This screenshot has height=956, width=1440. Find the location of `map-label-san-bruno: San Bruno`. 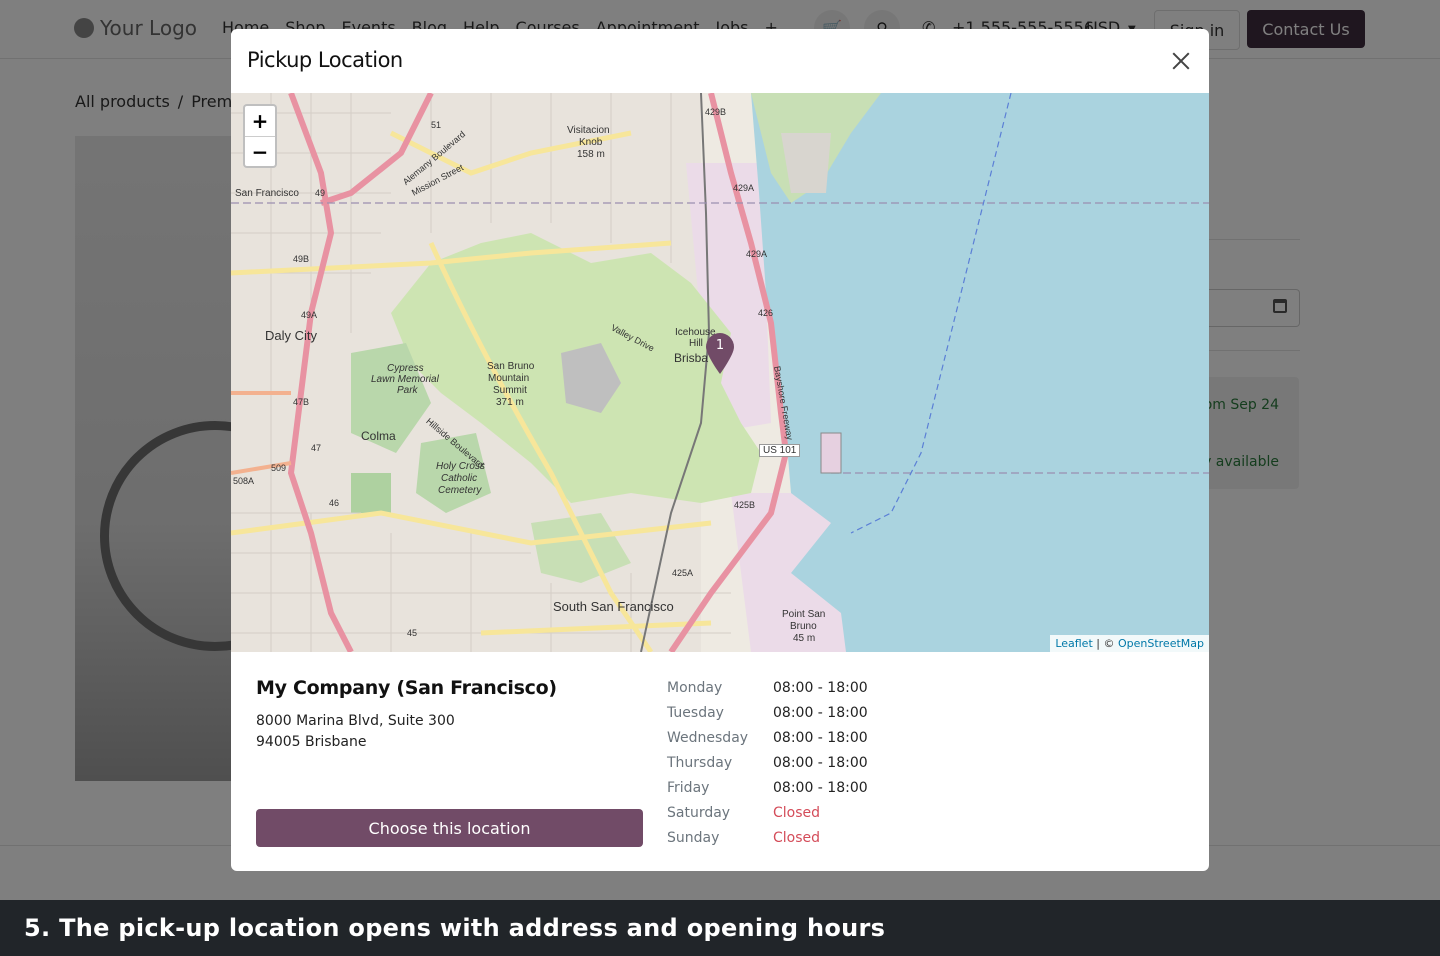

map-label-san-bruno: San Bruno is located at coordinates (511, 366).